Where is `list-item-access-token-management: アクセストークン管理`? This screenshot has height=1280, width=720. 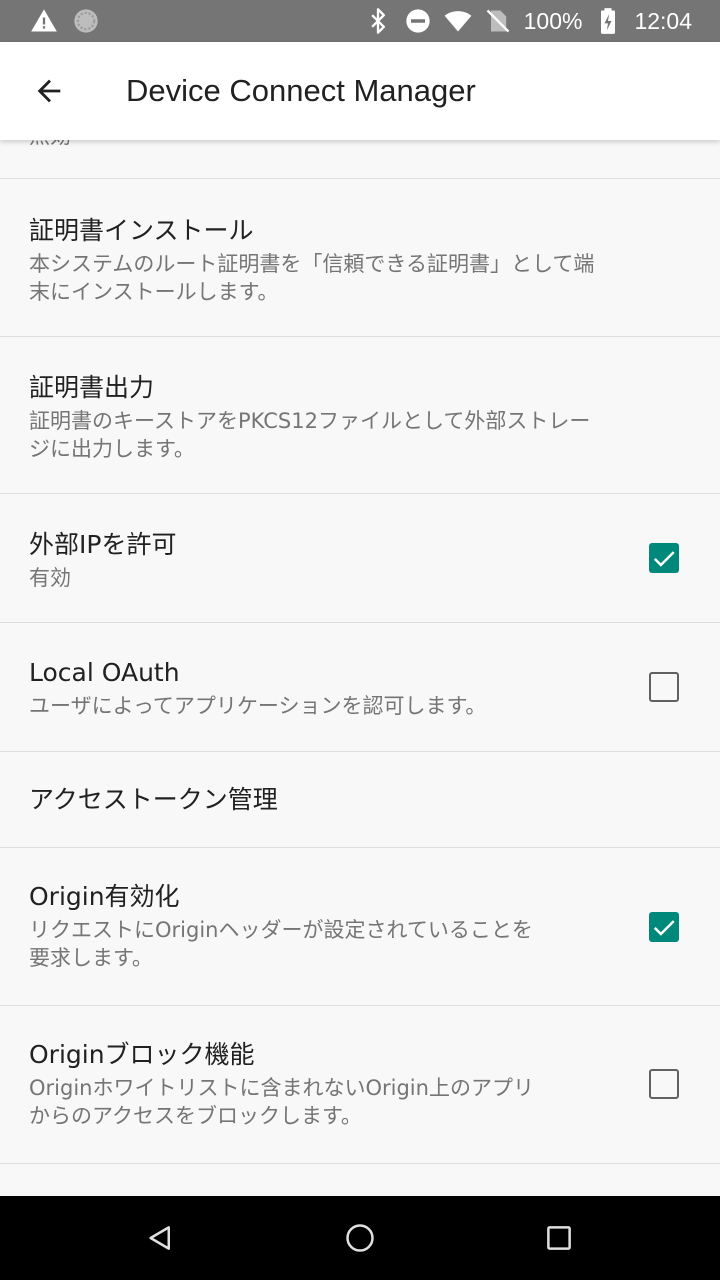 list-item-access-token-management: アクセストークン管理 is located at coordinates (360, 800).